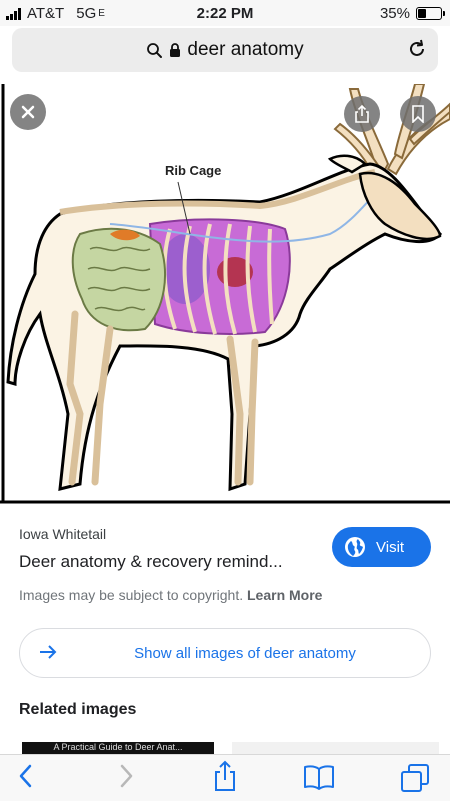  What do you see at coordinates (355, 547) in the screenshot?
I see `globe-icon` at bounding box center [355, 547].